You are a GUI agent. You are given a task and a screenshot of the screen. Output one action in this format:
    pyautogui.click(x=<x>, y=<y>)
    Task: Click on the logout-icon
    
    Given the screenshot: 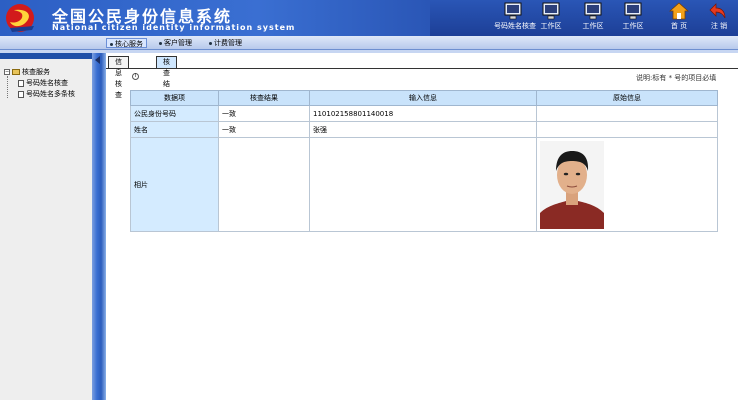 What is the action you would take?
    pyautogui.click(x=717, y=11)
    